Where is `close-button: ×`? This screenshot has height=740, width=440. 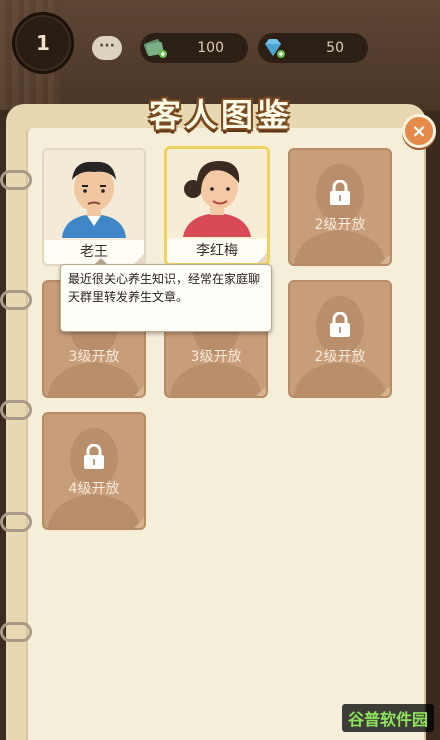 close-button: × is located at coordinates (419, 131).